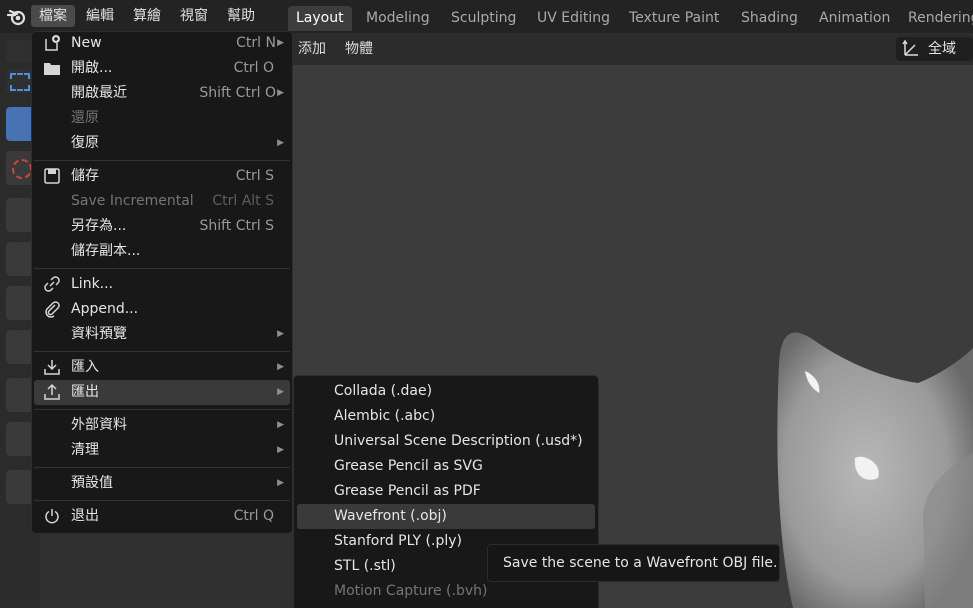 Image resolution: width=973 pixels, height=608 pixels. What do you see at coordinates (53, 16) in the screenshot?
I see `menu-file: 檔案` at bounding box center [53, 16].